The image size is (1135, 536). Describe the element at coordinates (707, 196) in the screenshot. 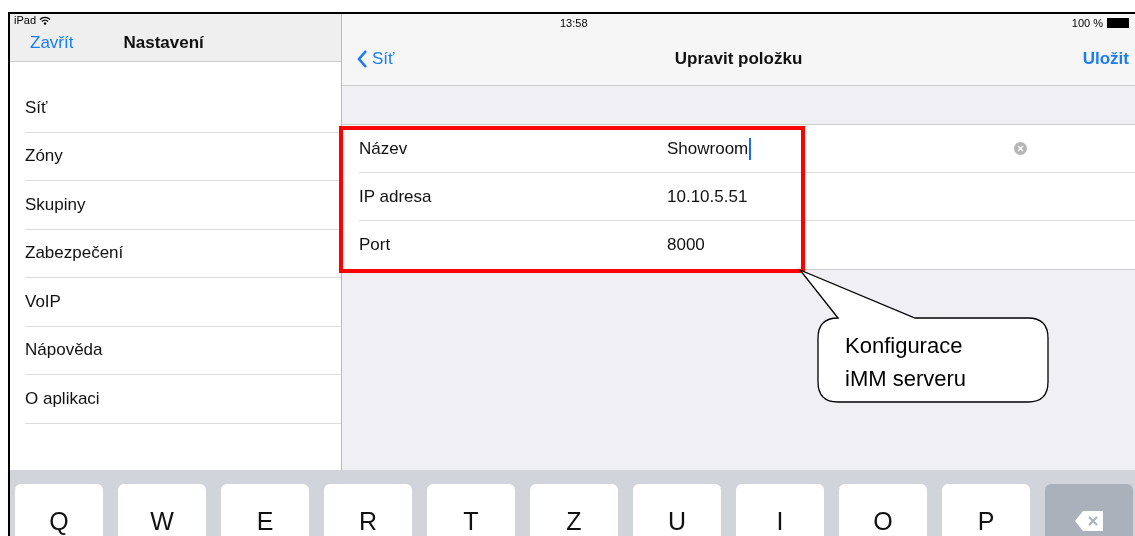

I see `input-field: 10.10.5.51` at that location.